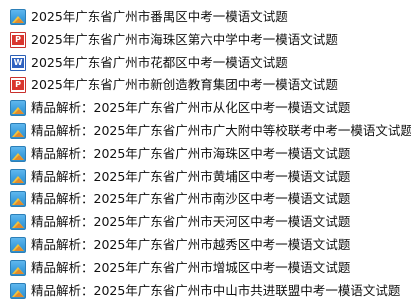  I want to click on word-glyph: W, so click(18, 62).